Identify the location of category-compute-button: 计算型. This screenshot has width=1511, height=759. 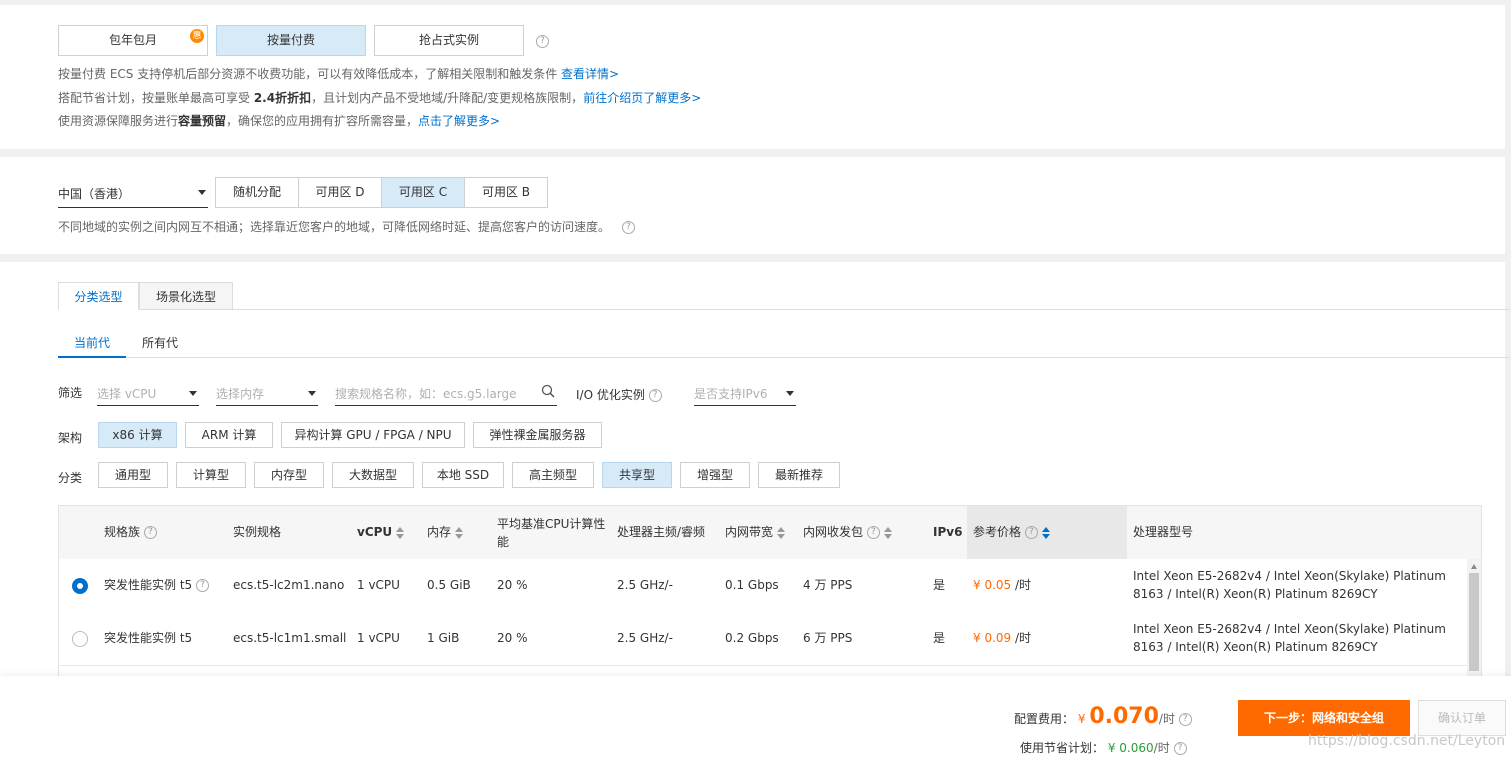
(211, 475).